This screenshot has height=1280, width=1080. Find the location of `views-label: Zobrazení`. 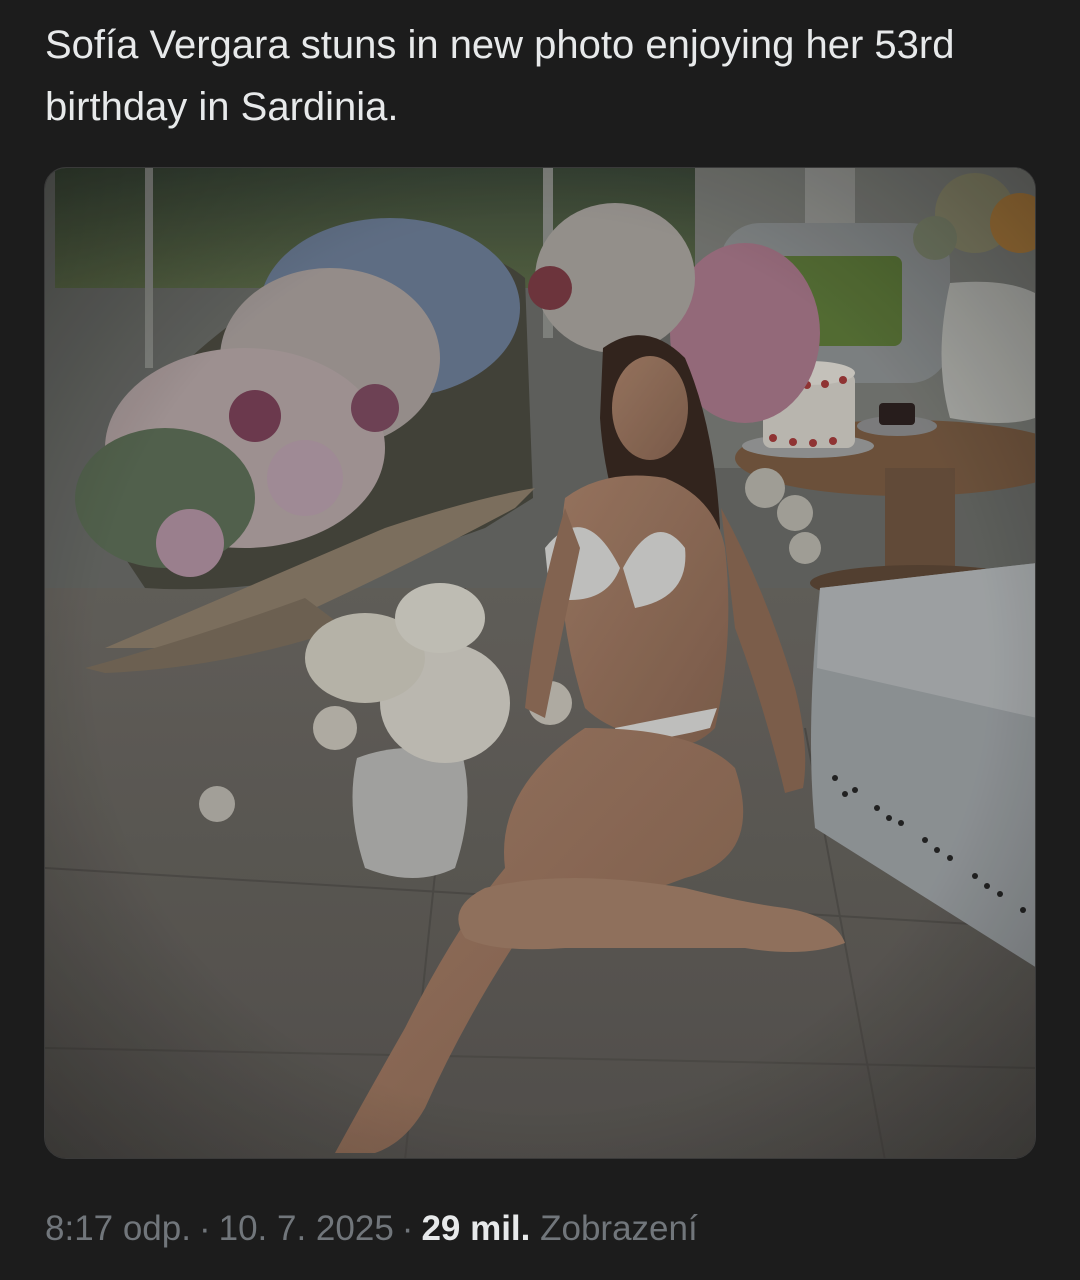

views-label: Zobrazení is located at coordinates (619, 1228).